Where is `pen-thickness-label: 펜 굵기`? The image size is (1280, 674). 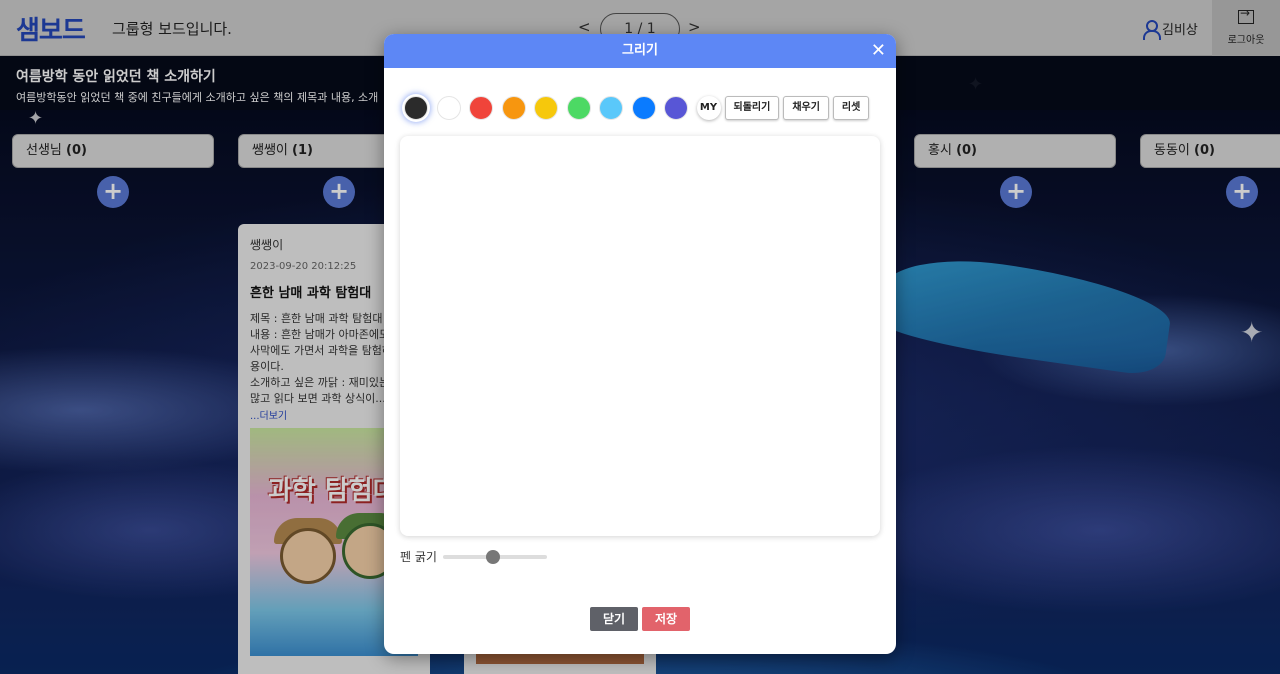 pen-thickness-label: 펜 굵기 is located at coordinates (418, 557).